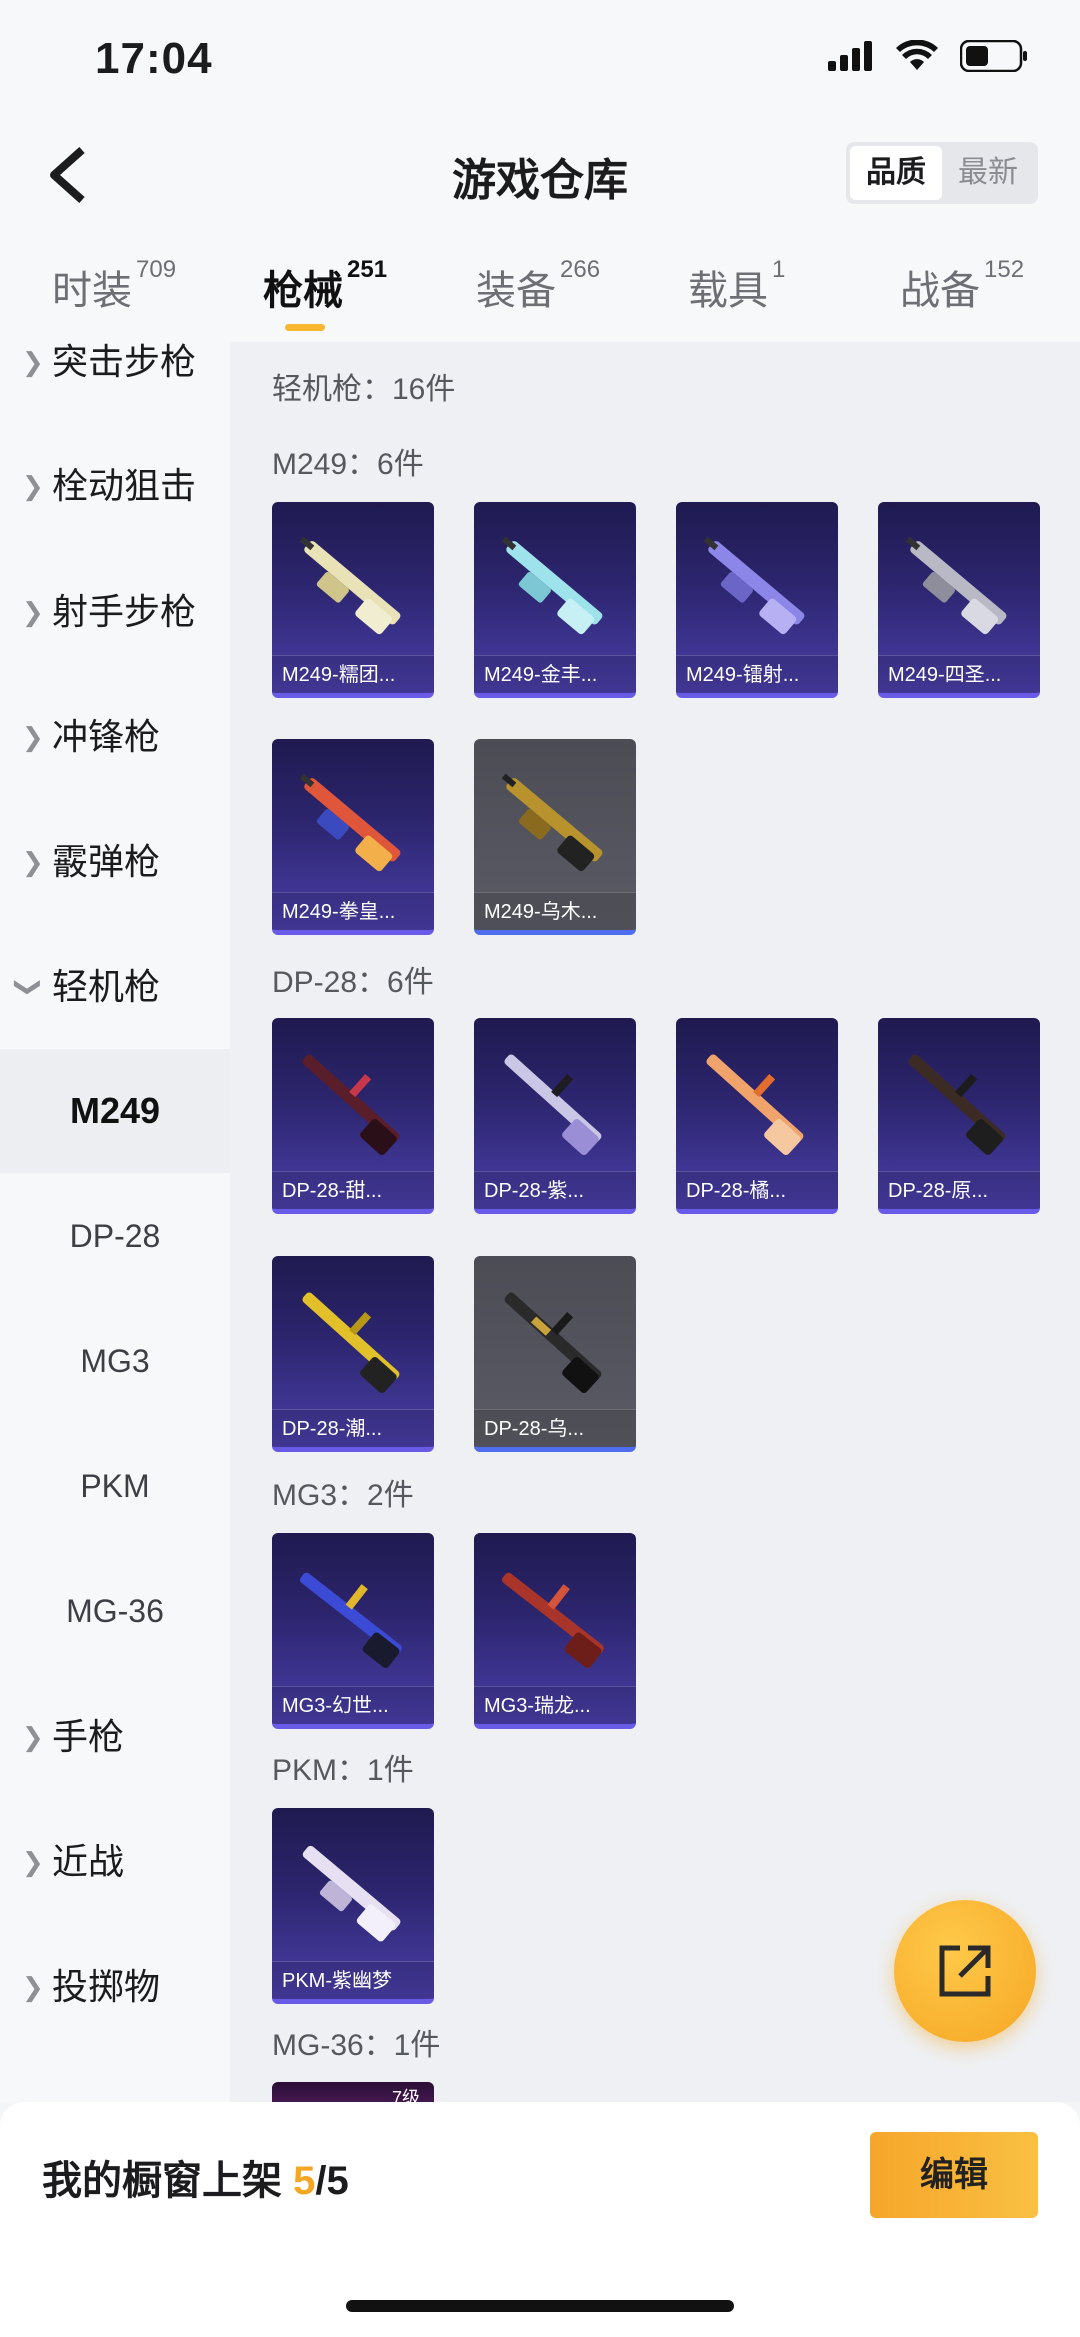 The image size is (1080, 2337). I want to click on skin-card-partial: 7级, so click(353, 2092).